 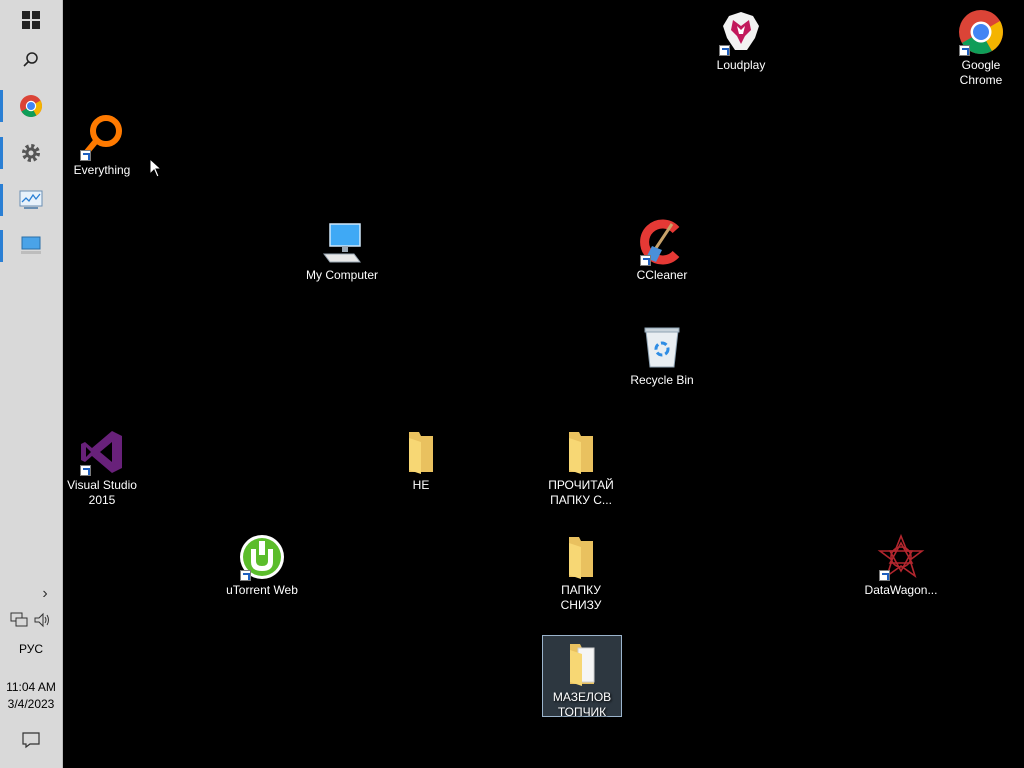 I want to click on desktop-icon-my-computer: My Computer, so click(x=342, y=255).